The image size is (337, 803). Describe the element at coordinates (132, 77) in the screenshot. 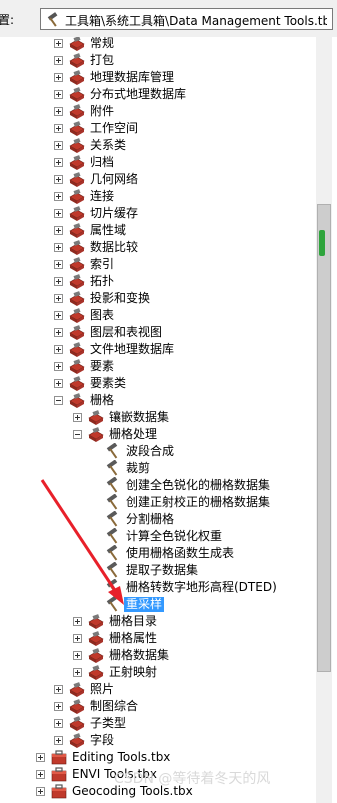

I see `tree-item-label: 地理数据库管理` at that location.